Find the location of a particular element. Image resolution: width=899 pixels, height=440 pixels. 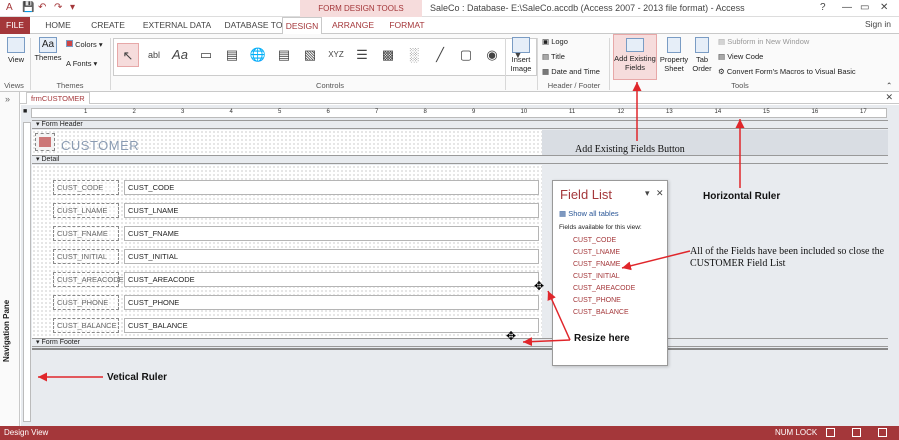

field-list-item: CUST_BALANCE is located at coordinates (601, 312).